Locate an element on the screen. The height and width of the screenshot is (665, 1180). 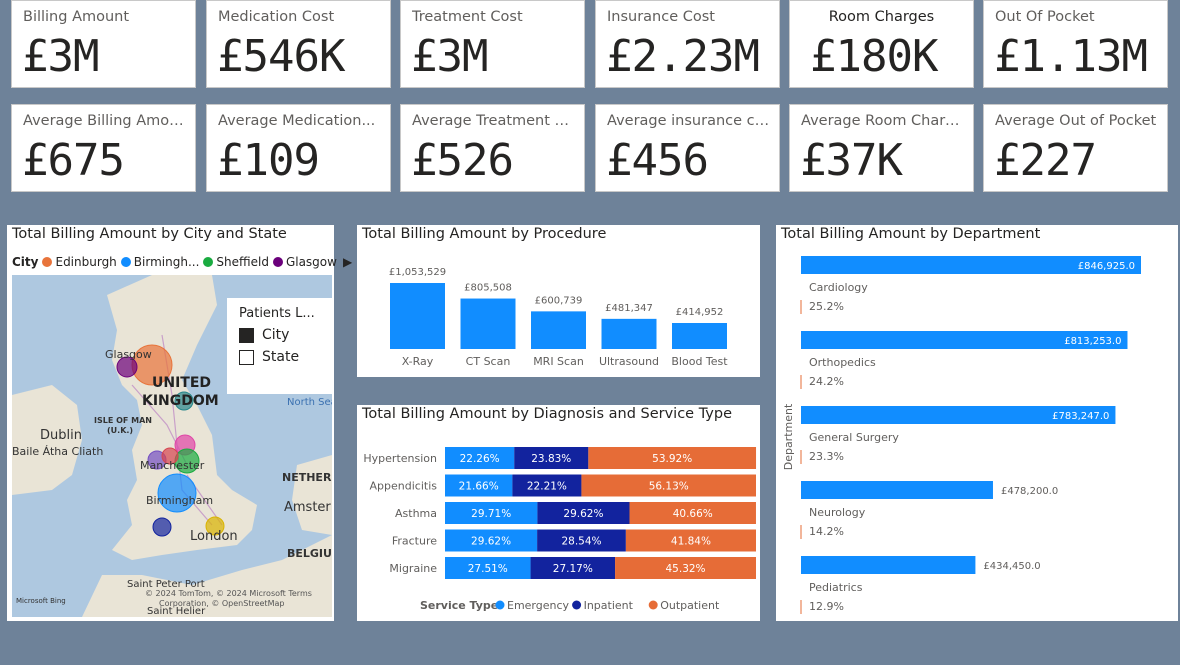
legend-dot-birmingham is located at coordinates (125, 262).